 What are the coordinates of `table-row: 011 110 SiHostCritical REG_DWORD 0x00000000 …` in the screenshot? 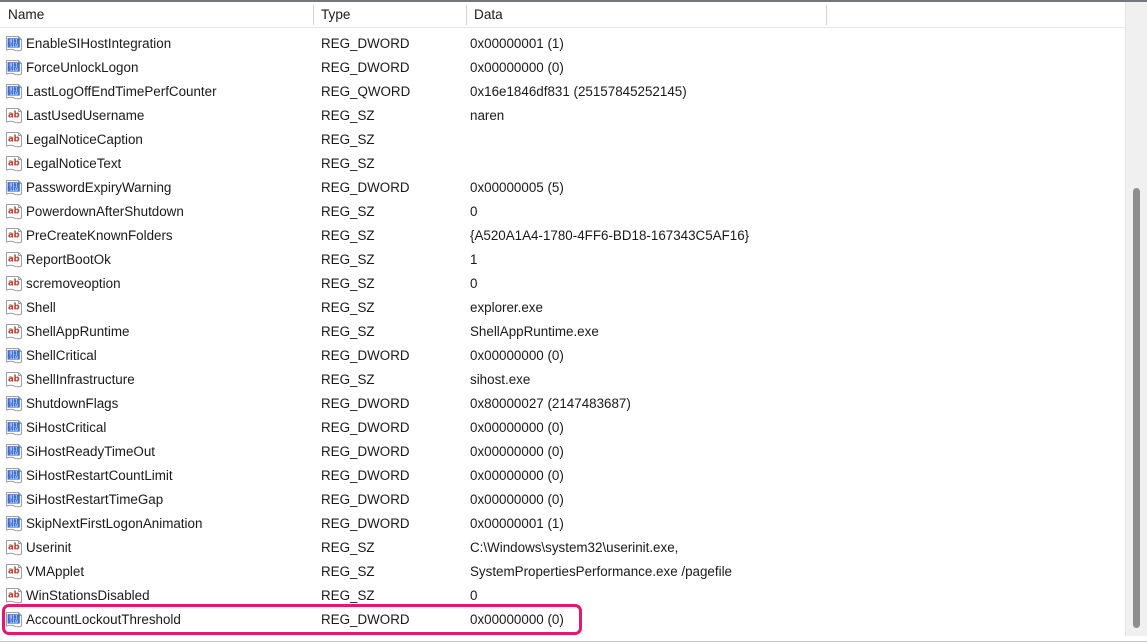 It's located at (573, 428).